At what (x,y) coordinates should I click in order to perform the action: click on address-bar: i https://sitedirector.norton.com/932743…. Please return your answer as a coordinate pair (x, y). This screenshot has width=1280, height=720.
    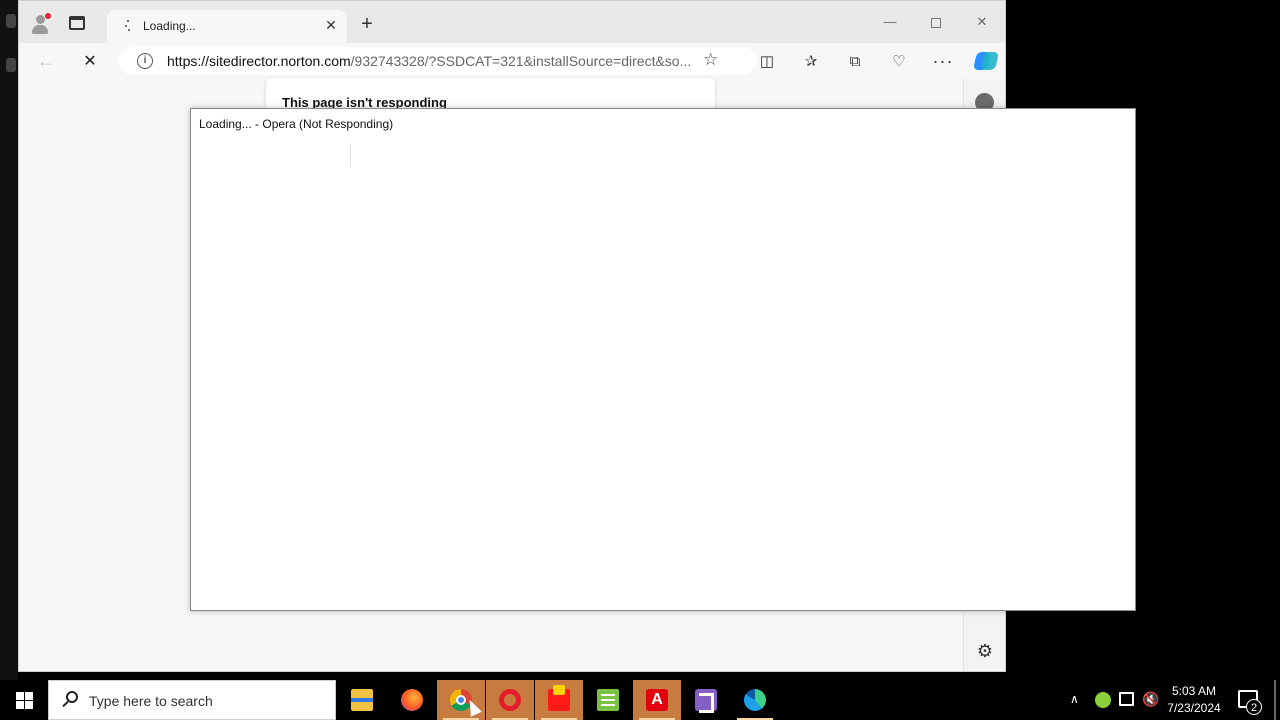
    Looking at the image, I should click on (438, 61).